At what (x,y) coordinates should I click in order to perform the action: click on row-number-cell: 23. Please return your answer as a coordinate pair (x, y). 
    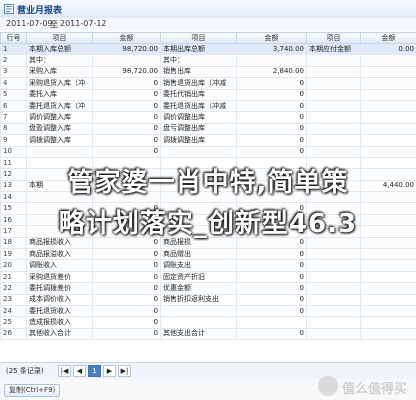
    Looking at the image, I should click on (13, 300).